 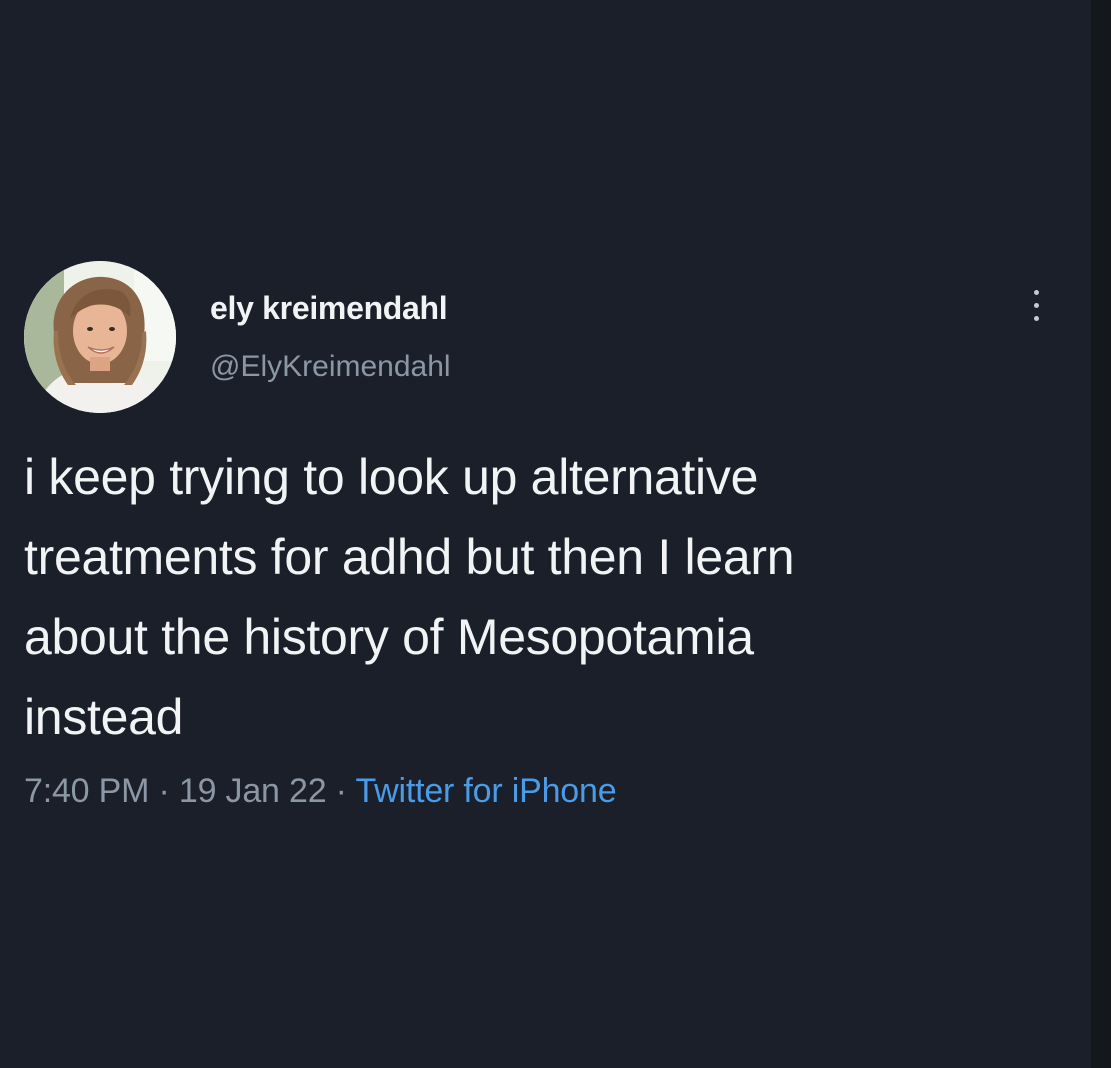 What do you see at coordinates (391, 477) in the screenshot?
I see `tweet-line: i keep trying to look up alternative` at bounding box center [391, 477].